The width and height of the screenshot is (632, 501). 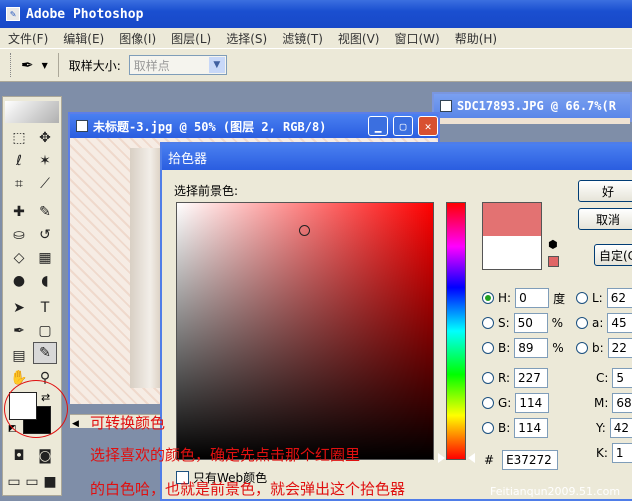 I want to click on r-input: 227, so click(x=531, y=378).